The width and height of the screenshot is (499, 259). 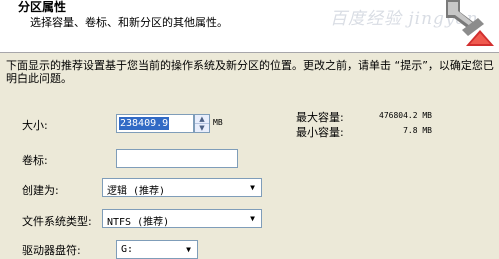 What do you see at coordinates (136, 191) in the screenshot?
I see `create-as-value: 逻辑 (推荐)` at bounding box center [136, 191].